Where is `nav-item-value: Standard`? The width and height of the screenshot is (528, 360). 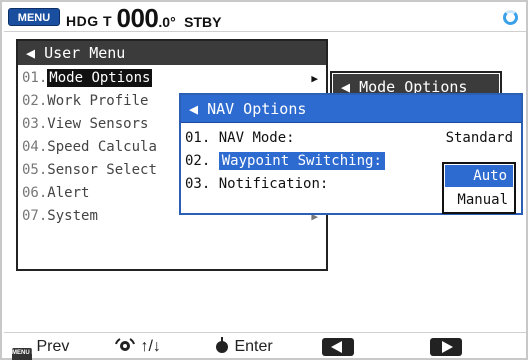
nav-item-value: Standard is located at coordinates (479, 138).